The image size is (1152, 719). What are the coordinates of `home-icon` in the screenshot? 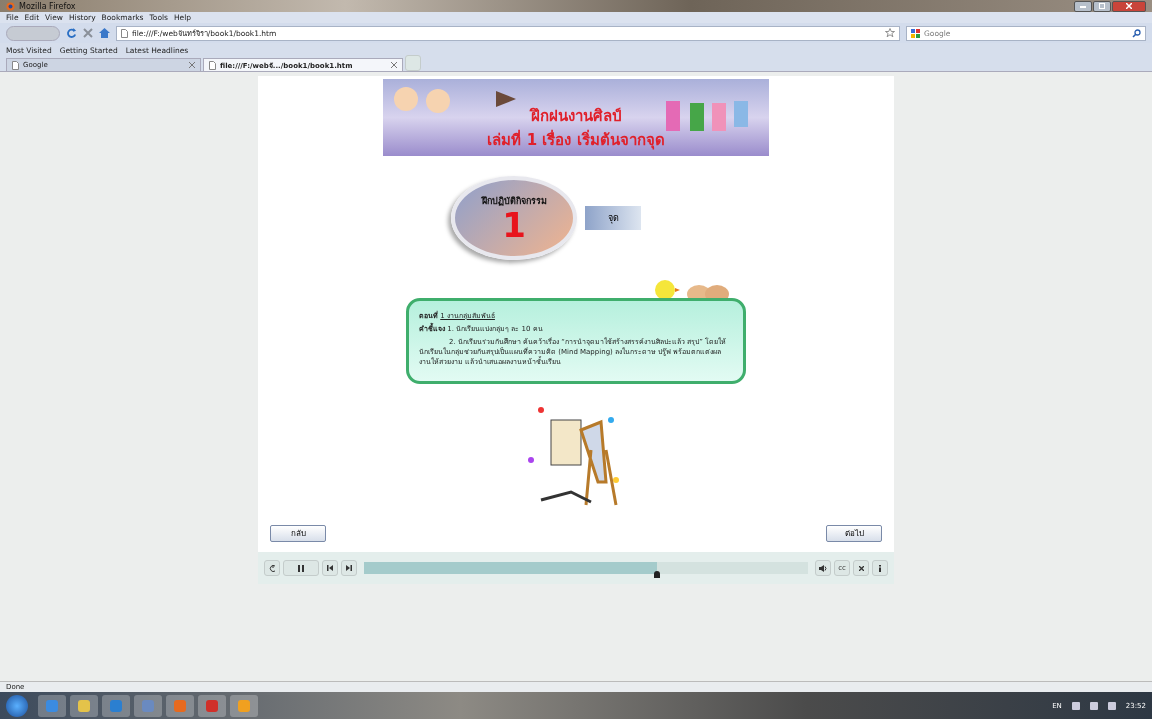 It's located at (104, 33).